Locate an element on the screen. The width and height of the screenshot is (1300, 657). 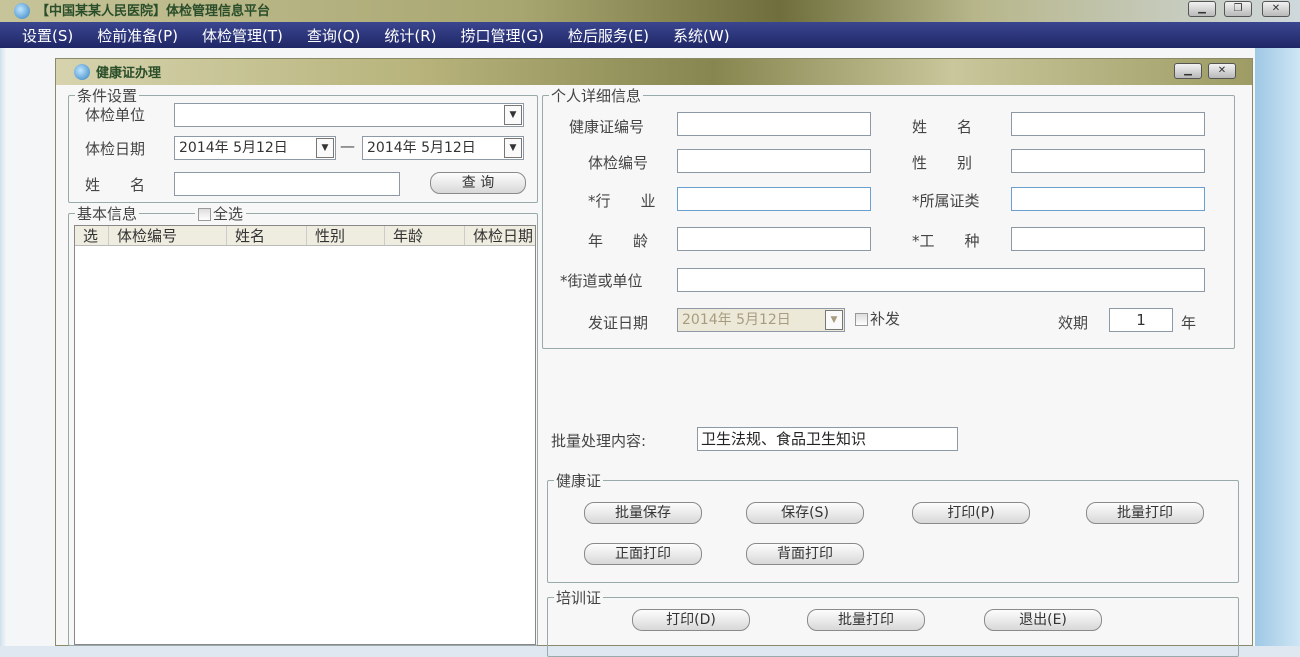
menu-settings: 设置(S) is located at coordinates (47, 35).